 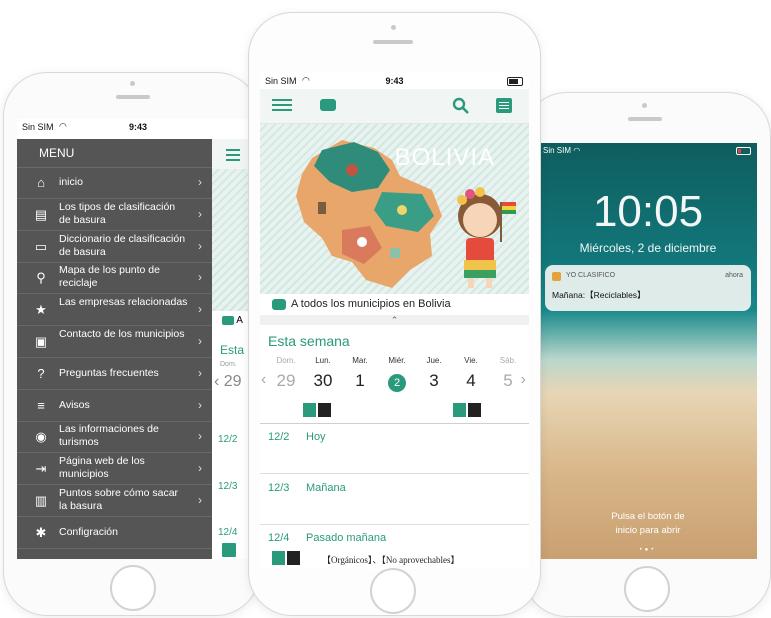 What do you see at coordinates (394, 106) in the screenshot?
I see `top-toolbar` at bounding box center [394, 106].